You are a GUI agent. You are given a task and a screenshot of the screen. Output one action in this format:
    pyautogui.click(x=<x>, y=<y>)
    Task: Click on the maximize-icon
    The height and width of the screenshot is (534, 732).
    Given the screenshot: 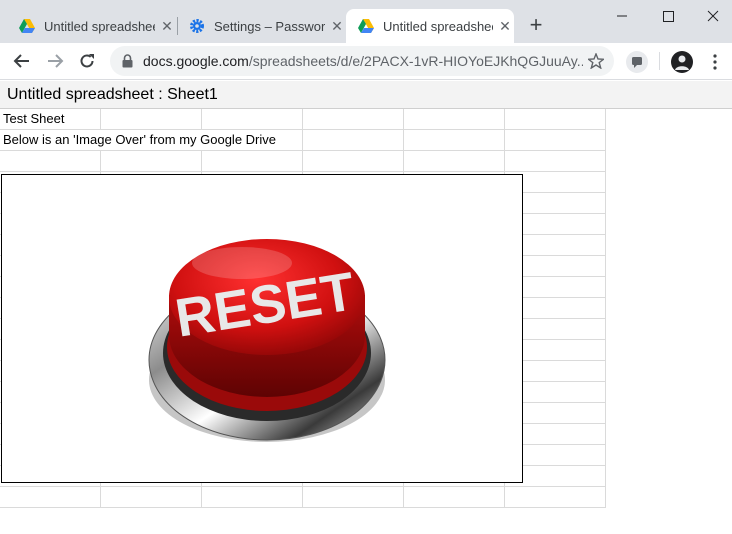 What is the action you would take?
    pyautogui.click(x=668, y=16)
    